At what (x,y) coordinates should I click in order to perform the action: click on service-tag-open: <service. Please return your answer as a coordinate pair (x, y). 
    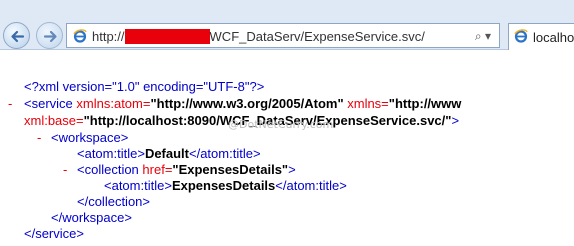
    Looking at the image, I should click on (48, 103).